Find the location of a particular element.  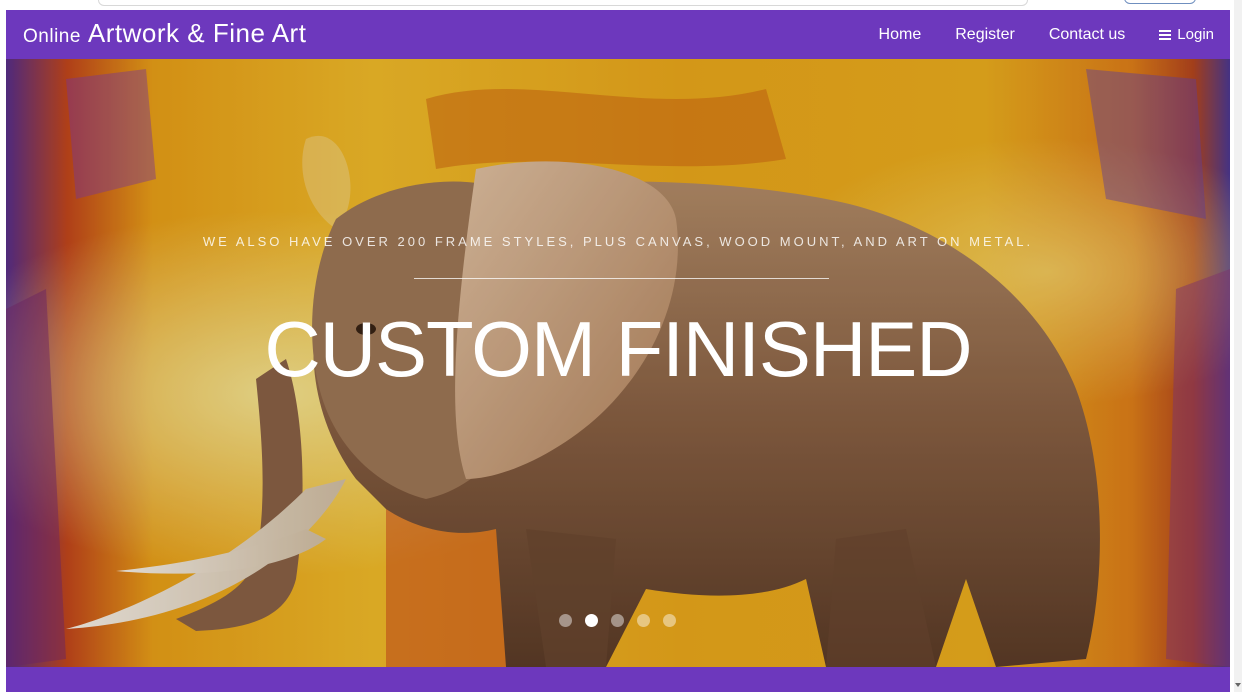

brand-prefix: Online is located at coordinates (52, 36).